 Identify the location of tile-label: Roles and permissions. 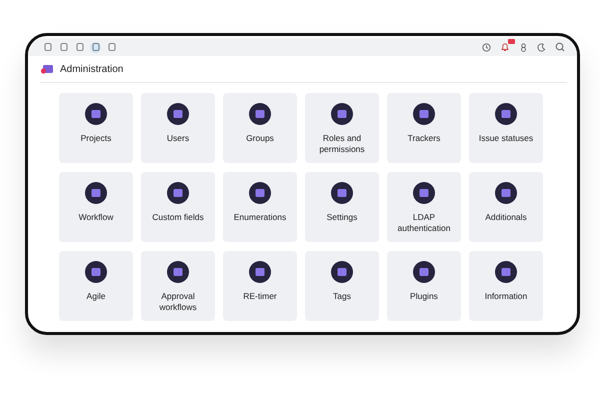
(342, 144).